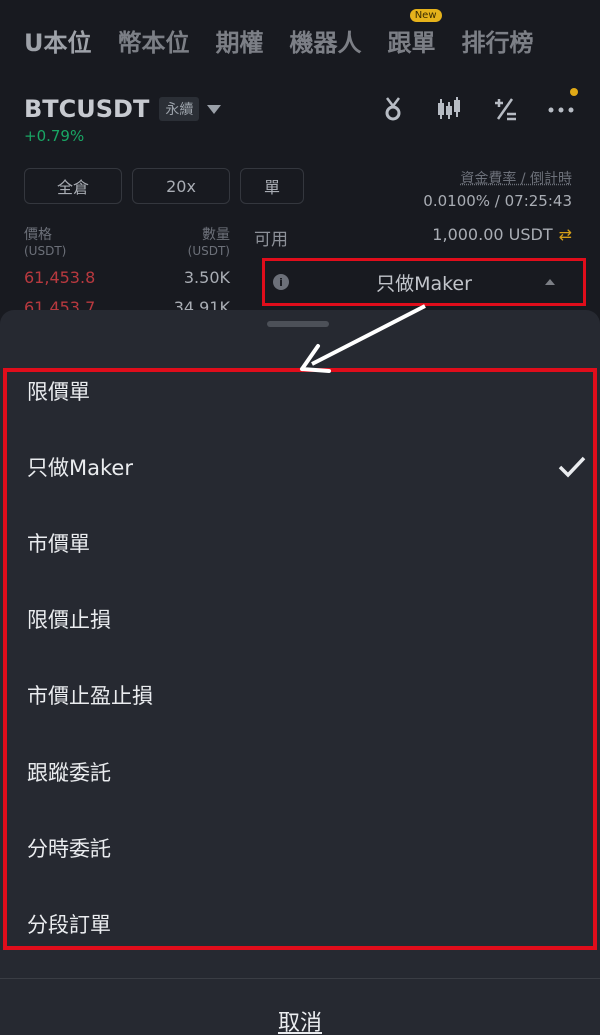 Image resolution: width=600 pixels, height=1035 pixels. Describe the element at coordinates (516, 178) in the screenshot. I see `funding-rate-label: 資金費率 / 倒計時` at that location.